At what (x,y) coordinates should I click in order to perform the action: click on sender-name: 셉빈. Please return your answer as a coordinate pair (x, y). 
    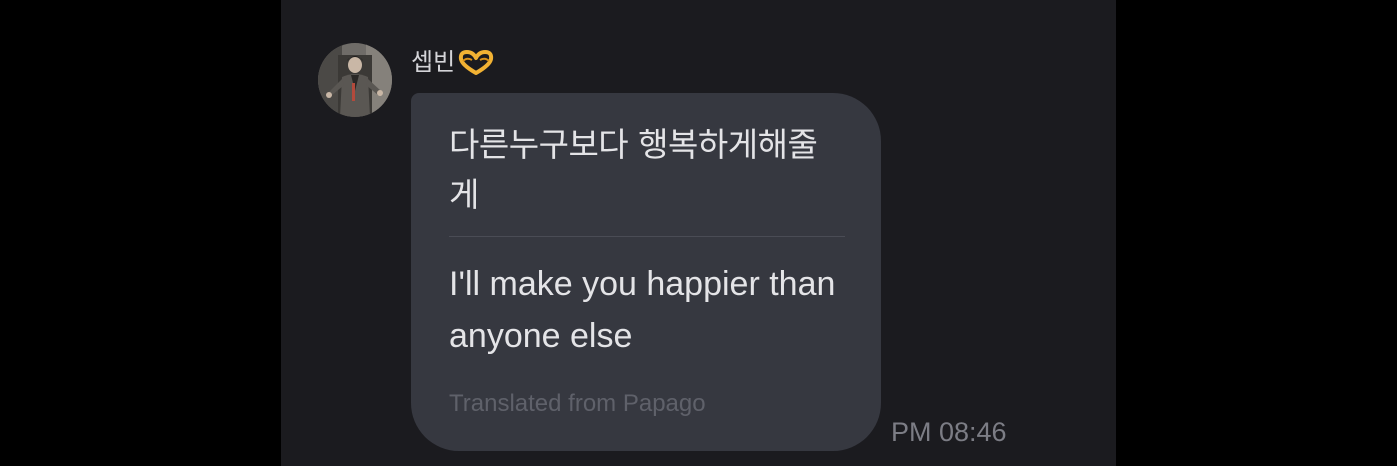
    Looking at the image, I should click on (433, 62).